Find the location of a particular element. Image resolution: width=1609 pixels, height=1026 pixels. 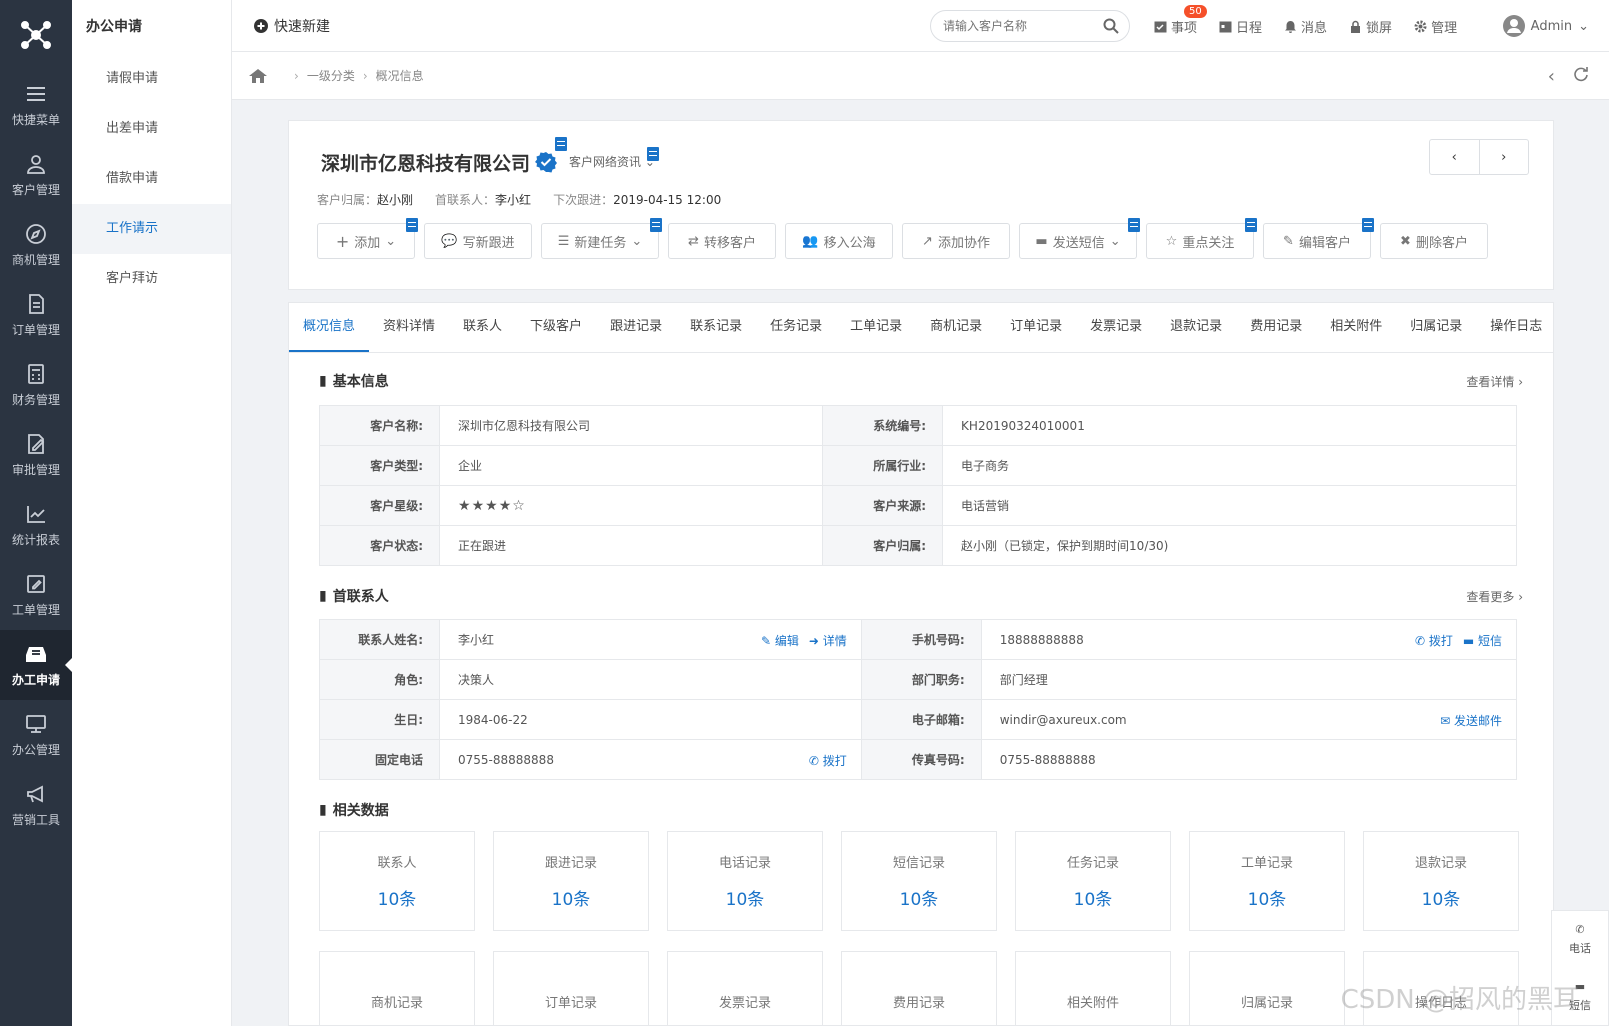

related-stat-card: 联系人 10条 is located at coordinates (397, 881).